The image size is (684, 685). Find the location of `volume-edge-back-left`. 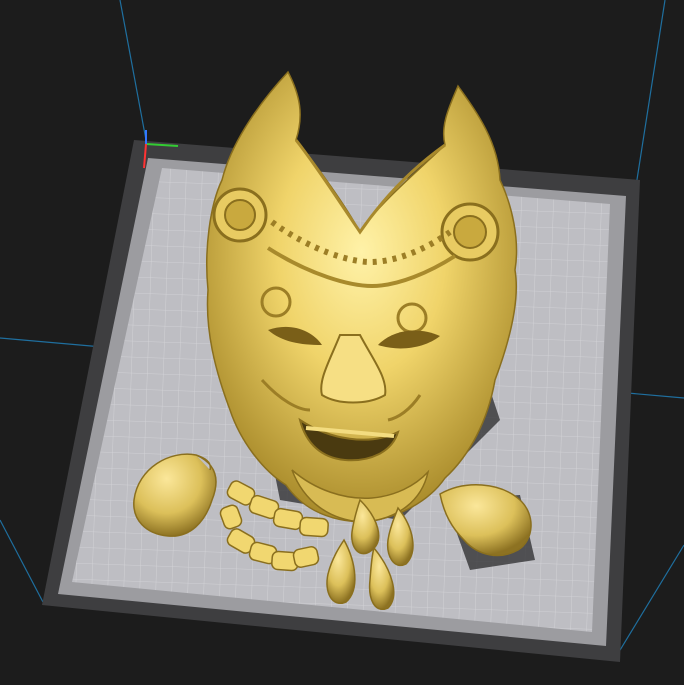

volume-edge-back-left is located at coordinates (133, 70).